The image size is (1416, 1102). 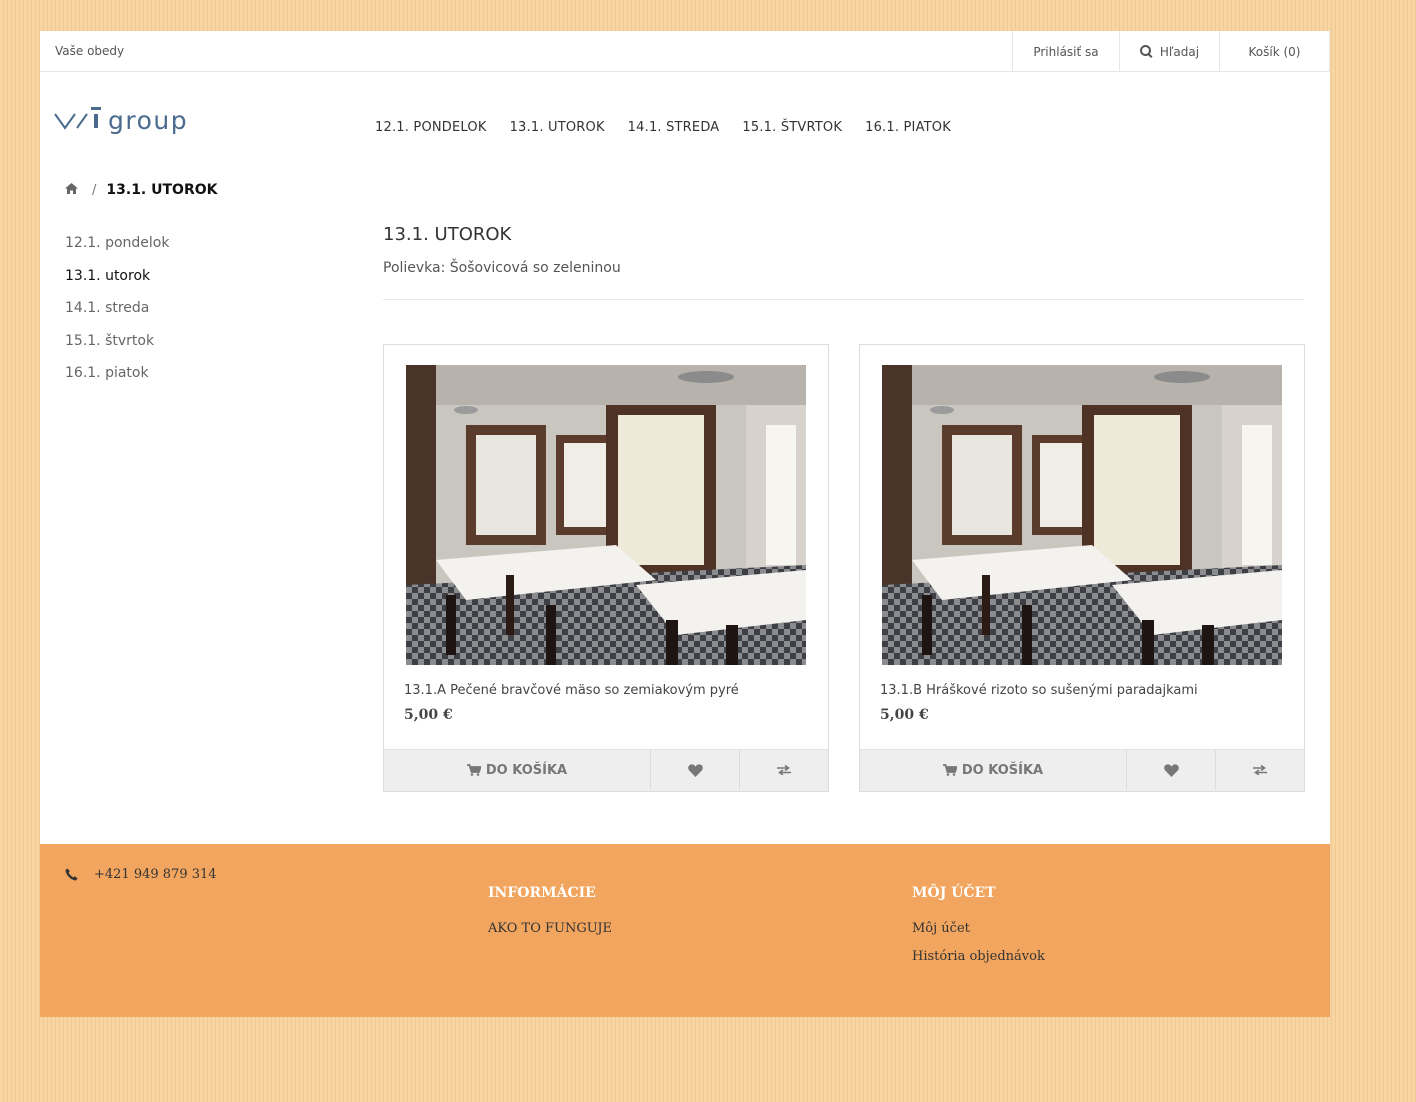 What do you see at coordinates (1179, 51) in the screenshot?
I see `search-label: Hľadaj` at bounding box center [1179, 51].